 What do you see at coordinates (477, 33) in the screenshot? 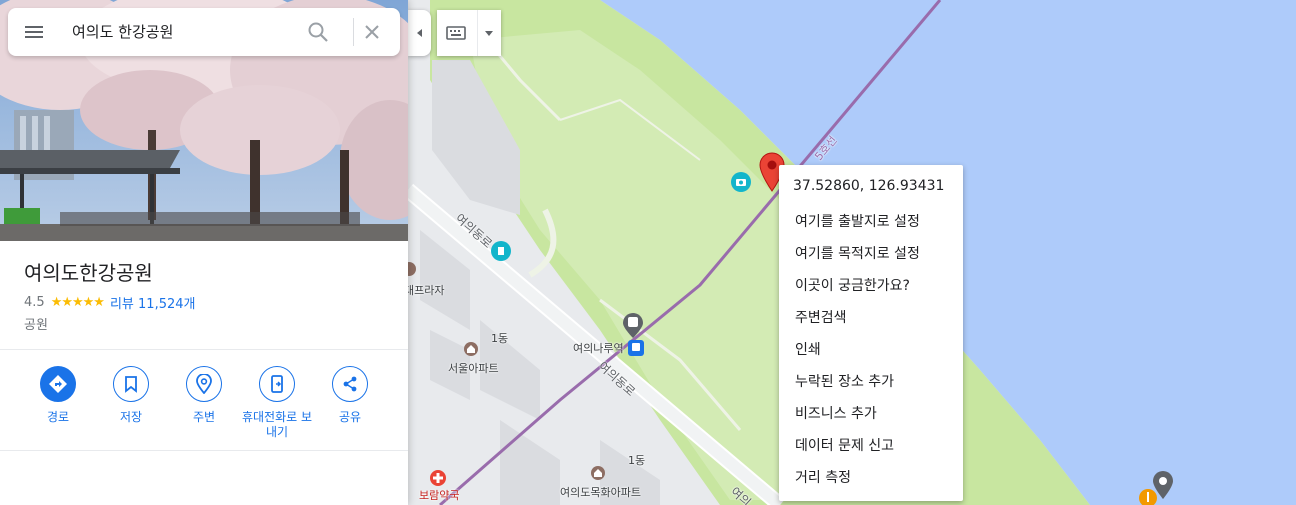
I see `input-tools-divider` at bounding box center [477, 33].